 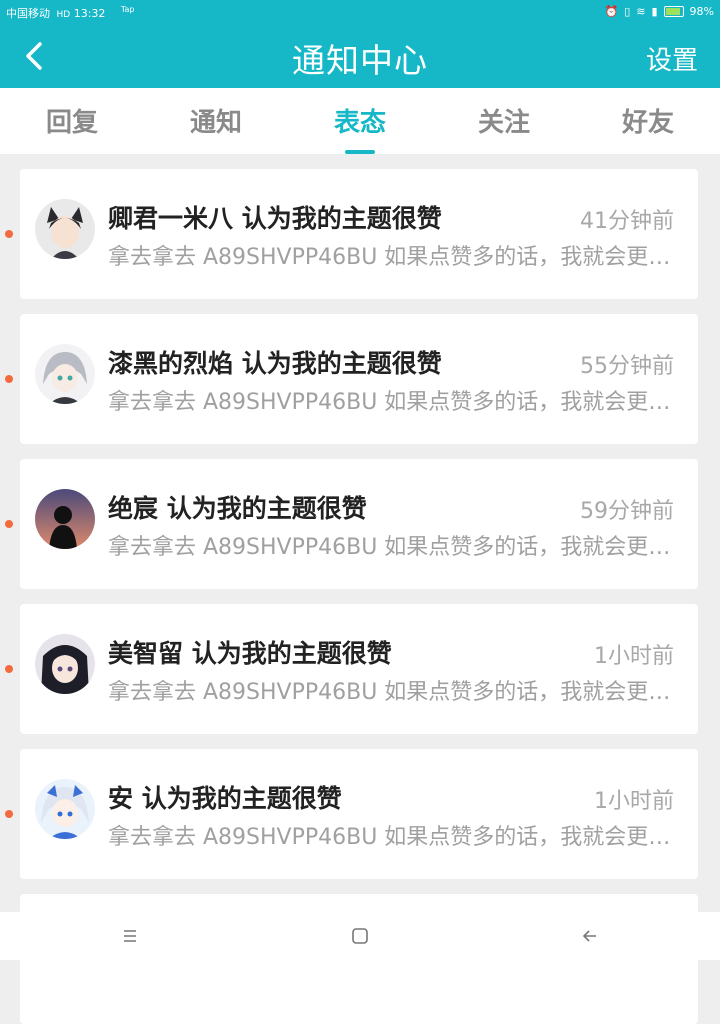 What do you see at coordinates (127, 9) in the screenshot?
I see `tap-label: Tap` at bounding box center [127, 9].